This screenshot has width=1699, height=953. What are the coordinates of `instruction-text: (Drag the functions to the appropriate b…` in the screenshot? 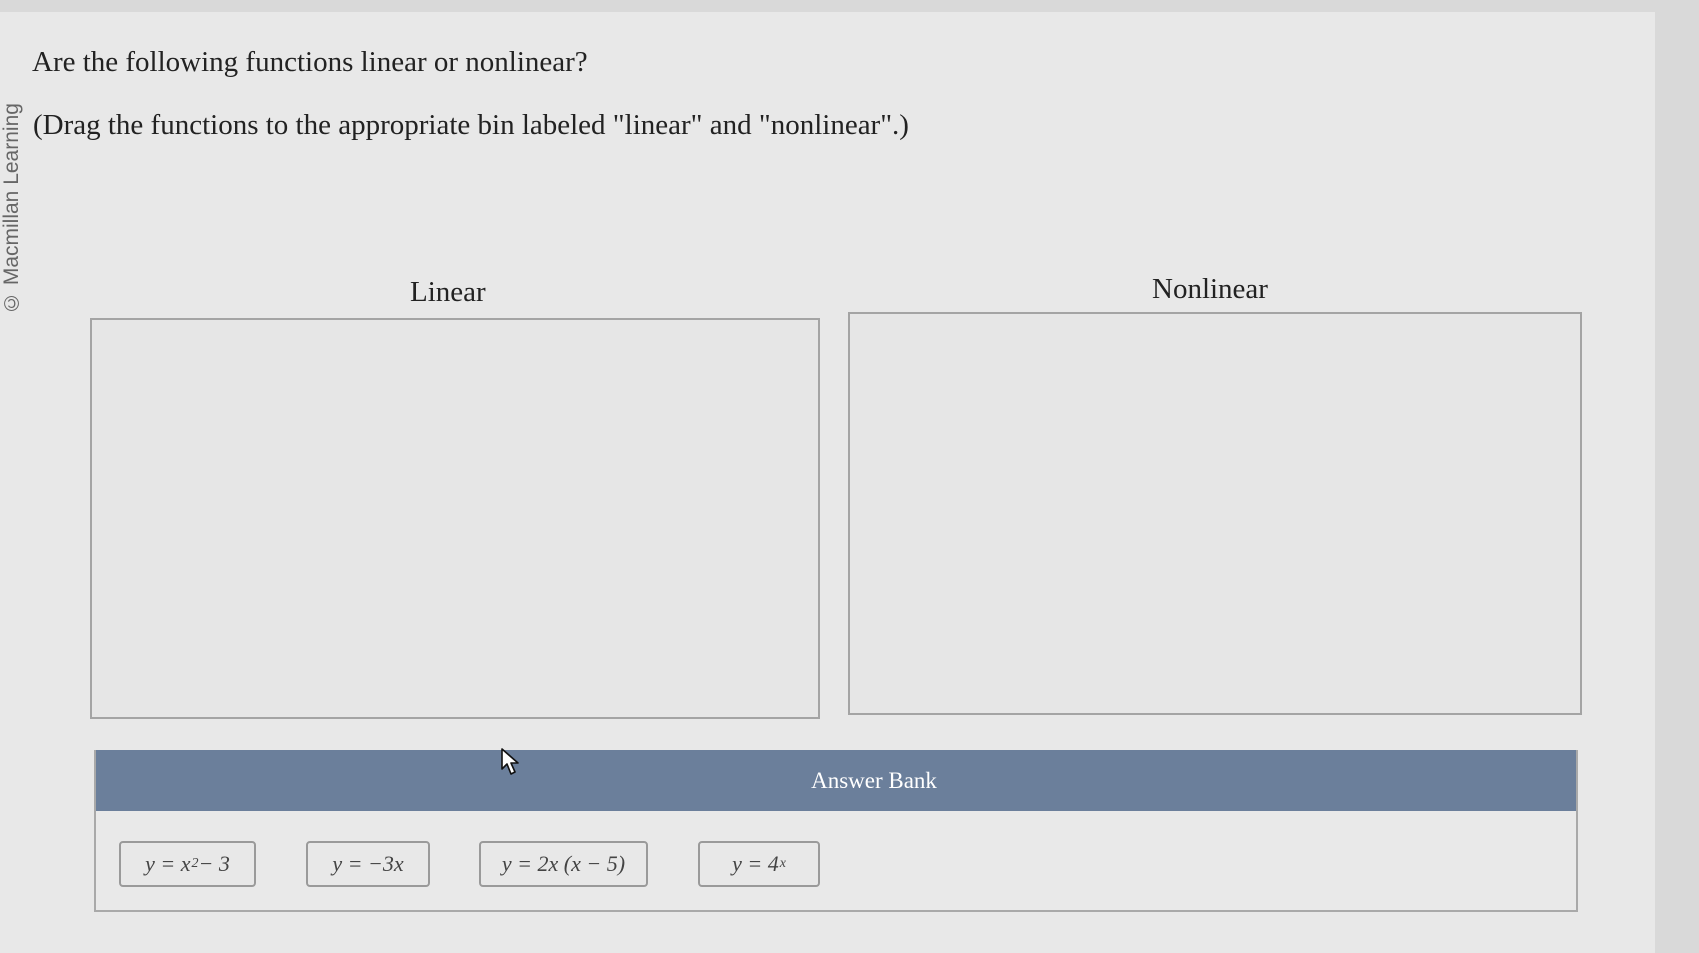 It's located at (471, 125).